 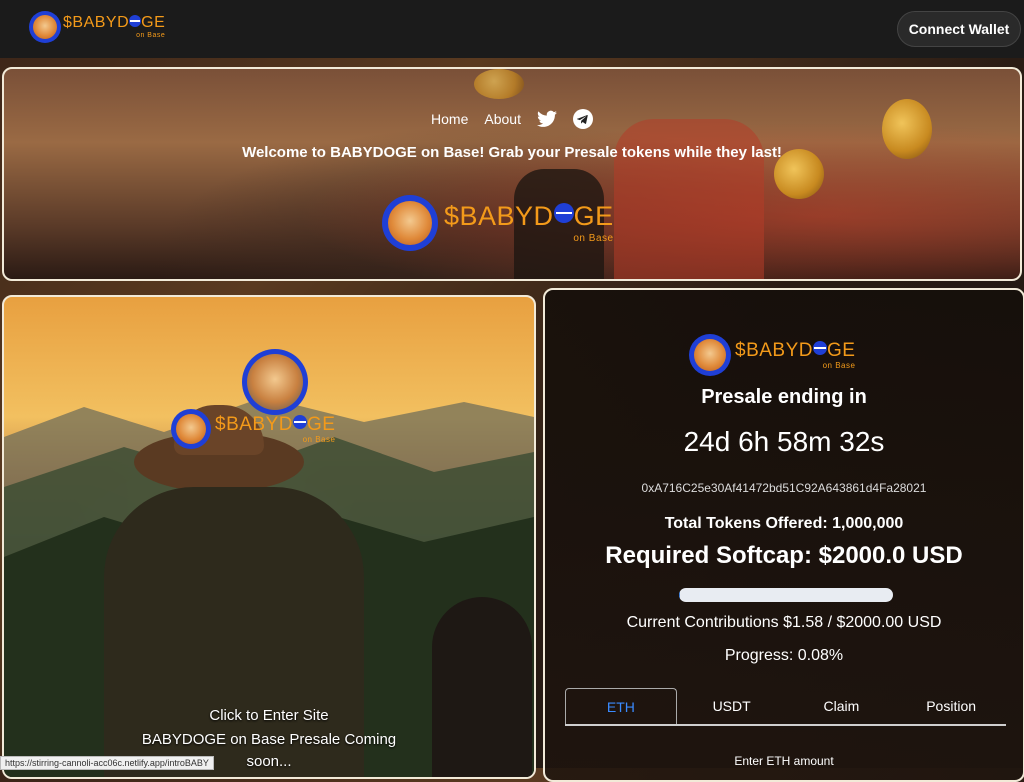 I want to click on tab-position: Position, so click(x=951, y=706).